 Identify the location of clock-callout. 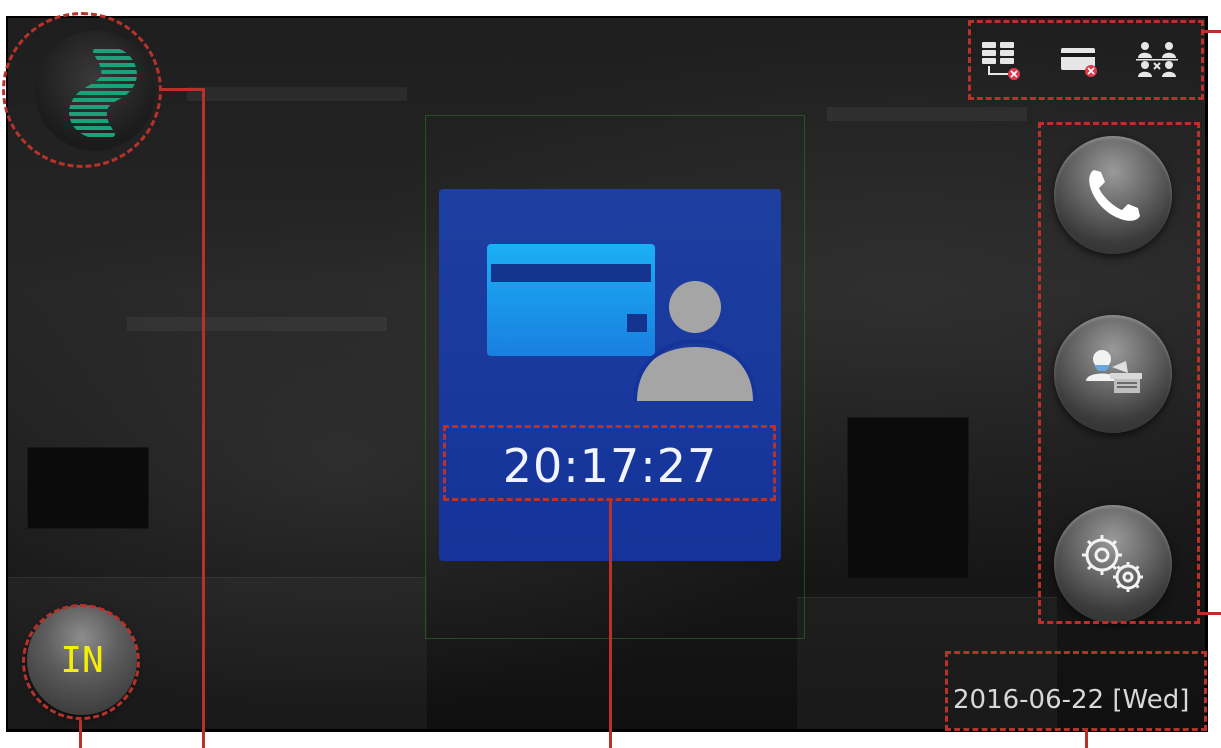
(609, 463).